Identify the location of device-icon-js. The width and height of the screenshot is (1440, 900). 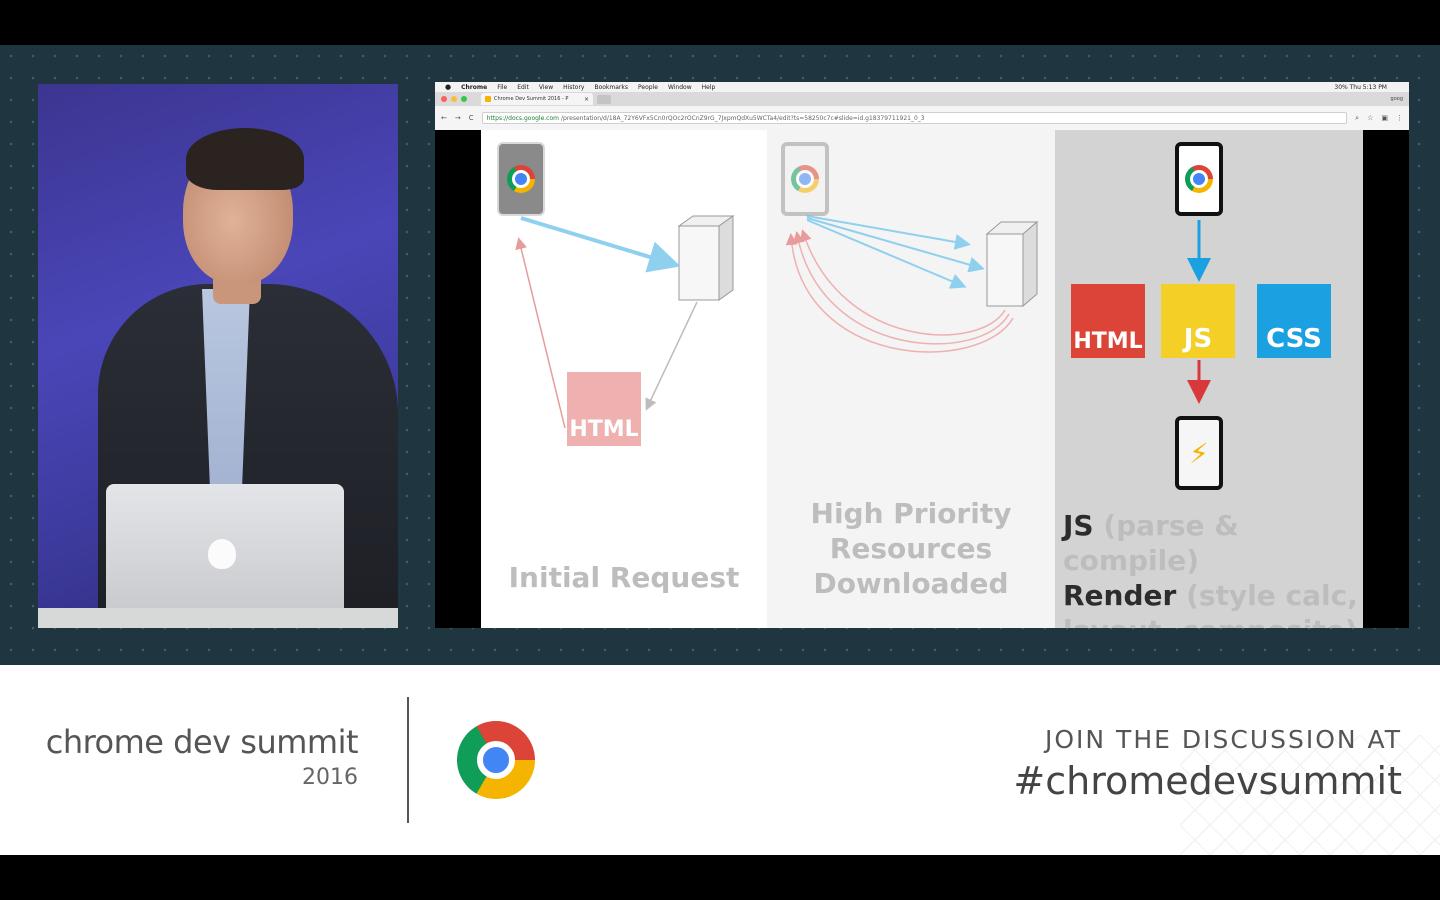
(1199, 179).